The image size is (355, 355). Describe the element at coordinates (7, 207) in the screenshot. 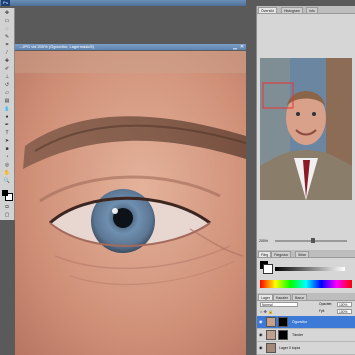

I see `quick-mask-icon: ◘` at that location.